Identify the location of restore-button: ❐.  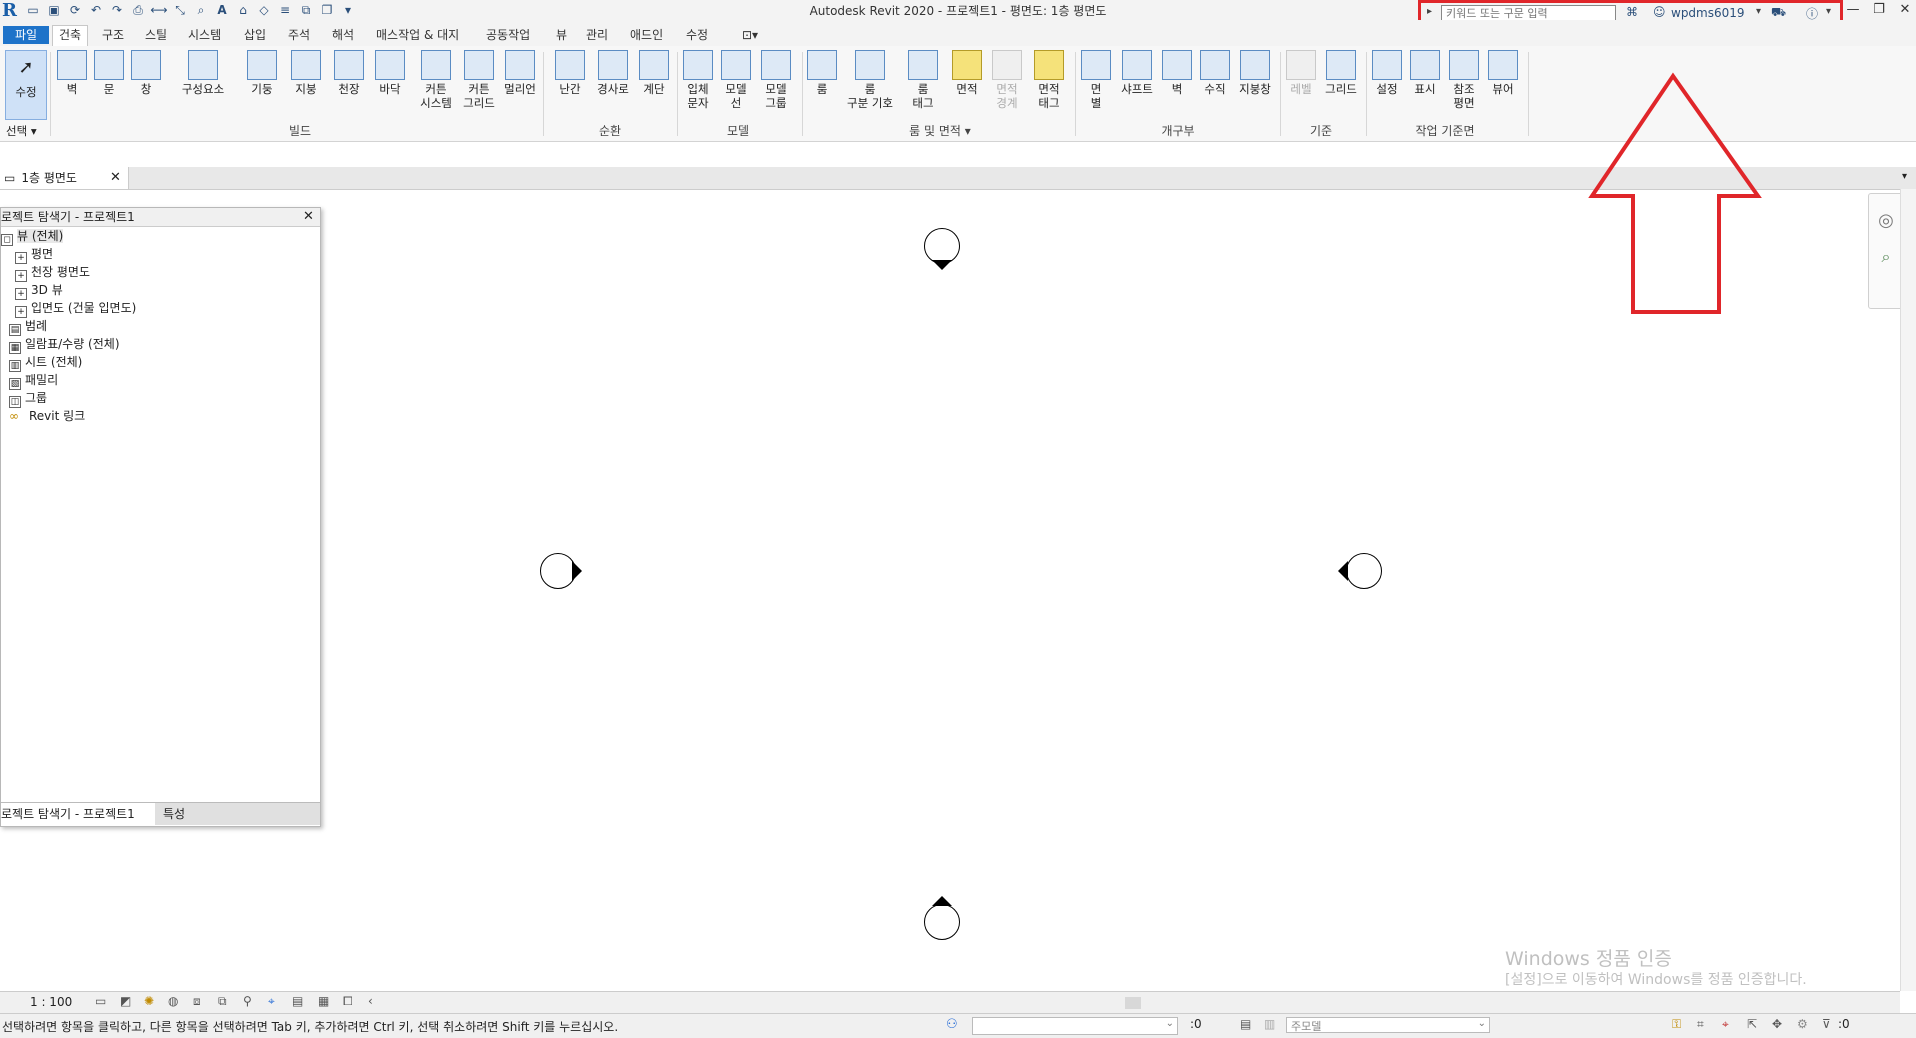
(1879, 10).